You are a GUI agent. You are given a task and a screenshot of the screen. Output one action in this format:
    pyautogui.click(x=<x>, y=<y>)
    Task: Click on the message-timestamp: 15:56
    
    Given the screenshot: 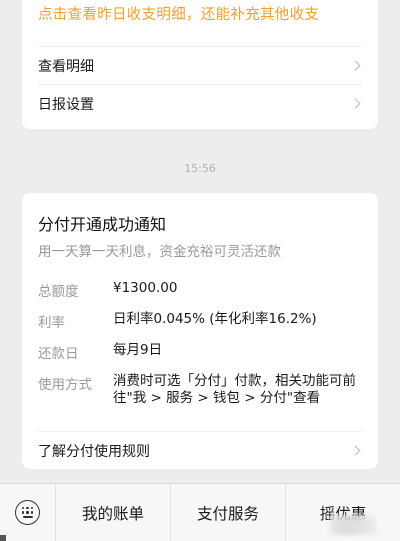 What is the action you would take?
    pyautogui.click(x=200, y=168)
    